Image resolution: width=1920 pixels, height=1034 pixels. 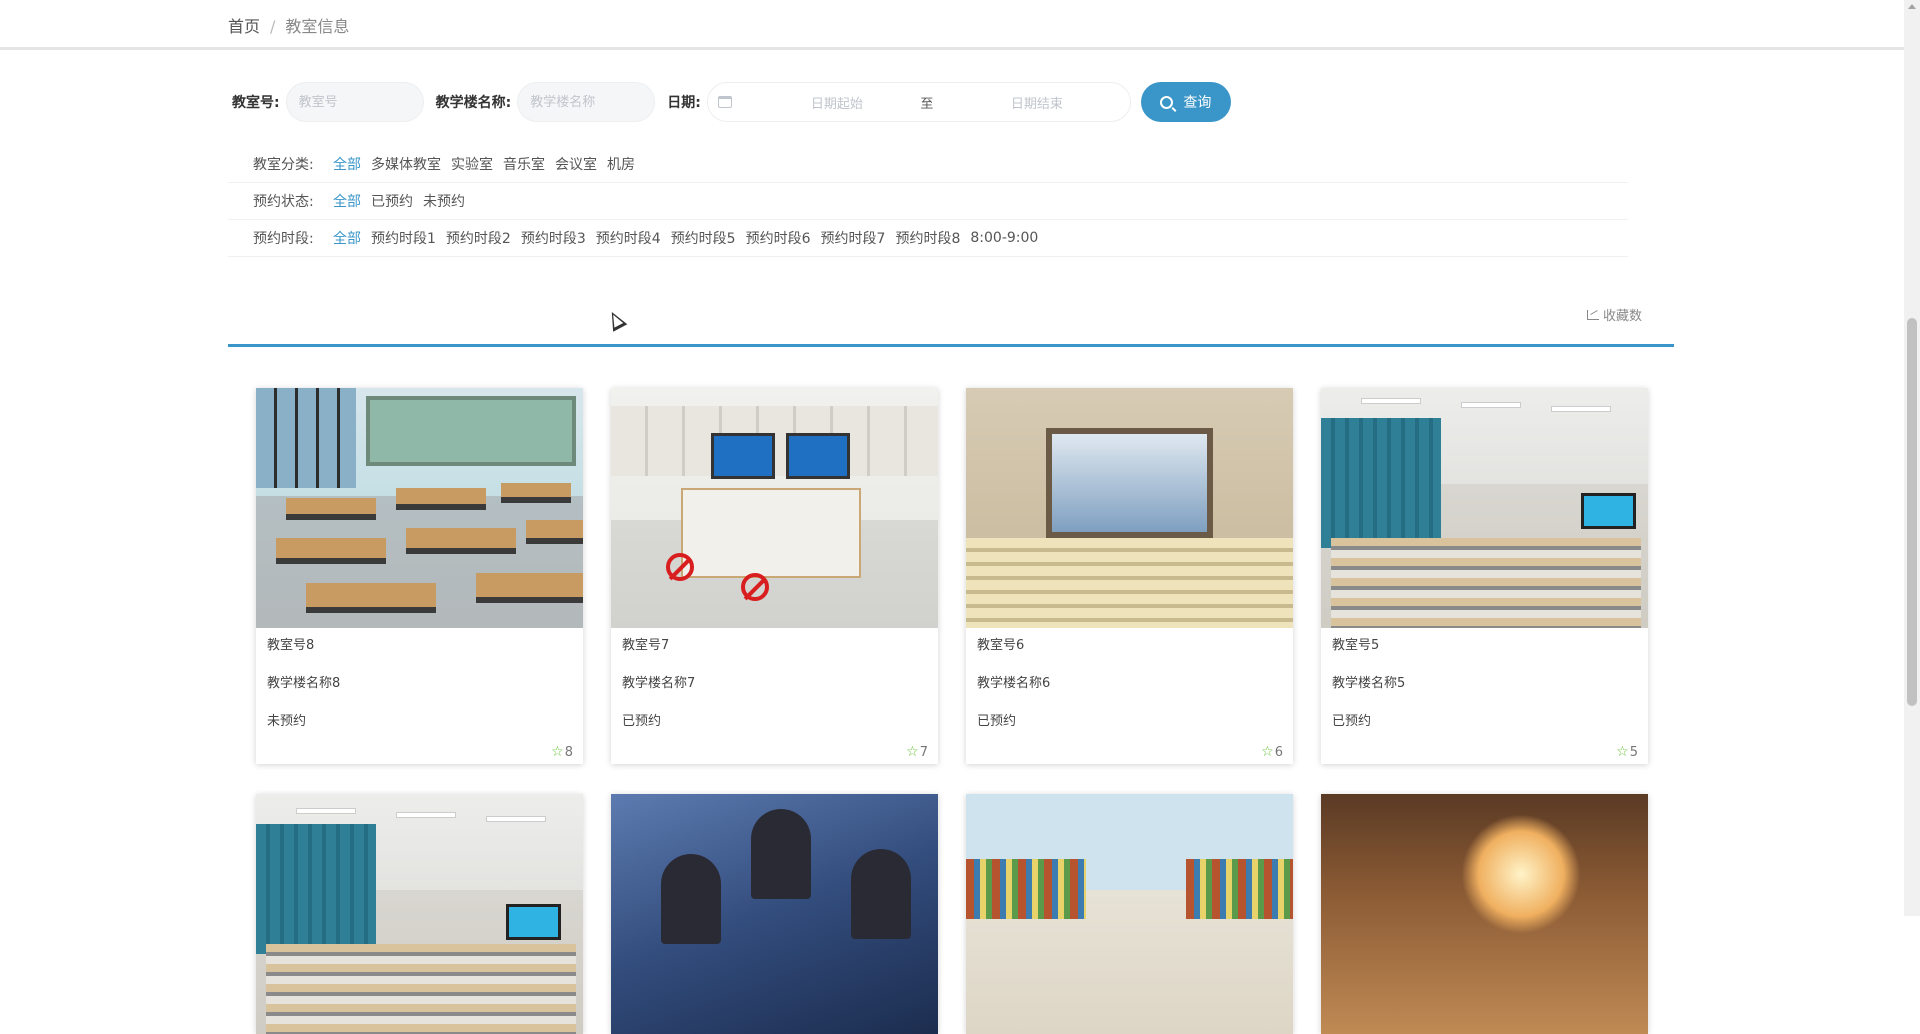 I want to click on card-building: 教学楼名称7, so click(x=659, y=683).